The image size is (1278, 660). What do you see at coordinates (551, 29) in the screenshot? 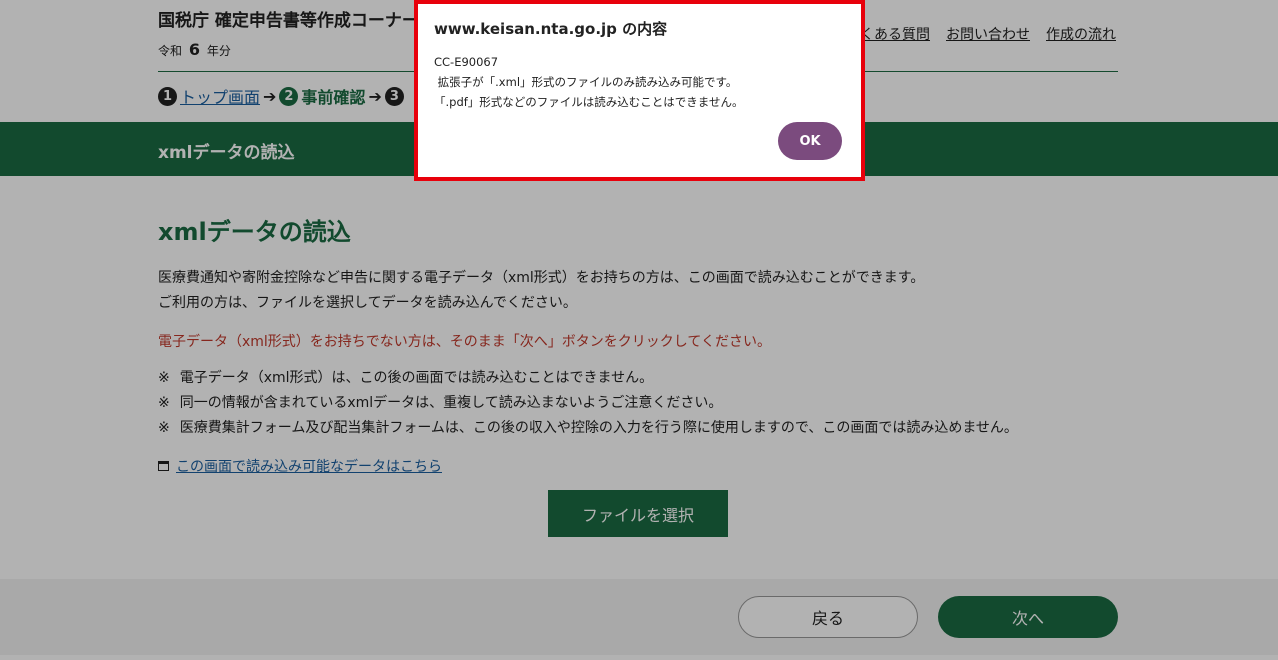
I see `dialog-title: www.keisan.nta.go.jp の内容` at bounding box center [551, 29].